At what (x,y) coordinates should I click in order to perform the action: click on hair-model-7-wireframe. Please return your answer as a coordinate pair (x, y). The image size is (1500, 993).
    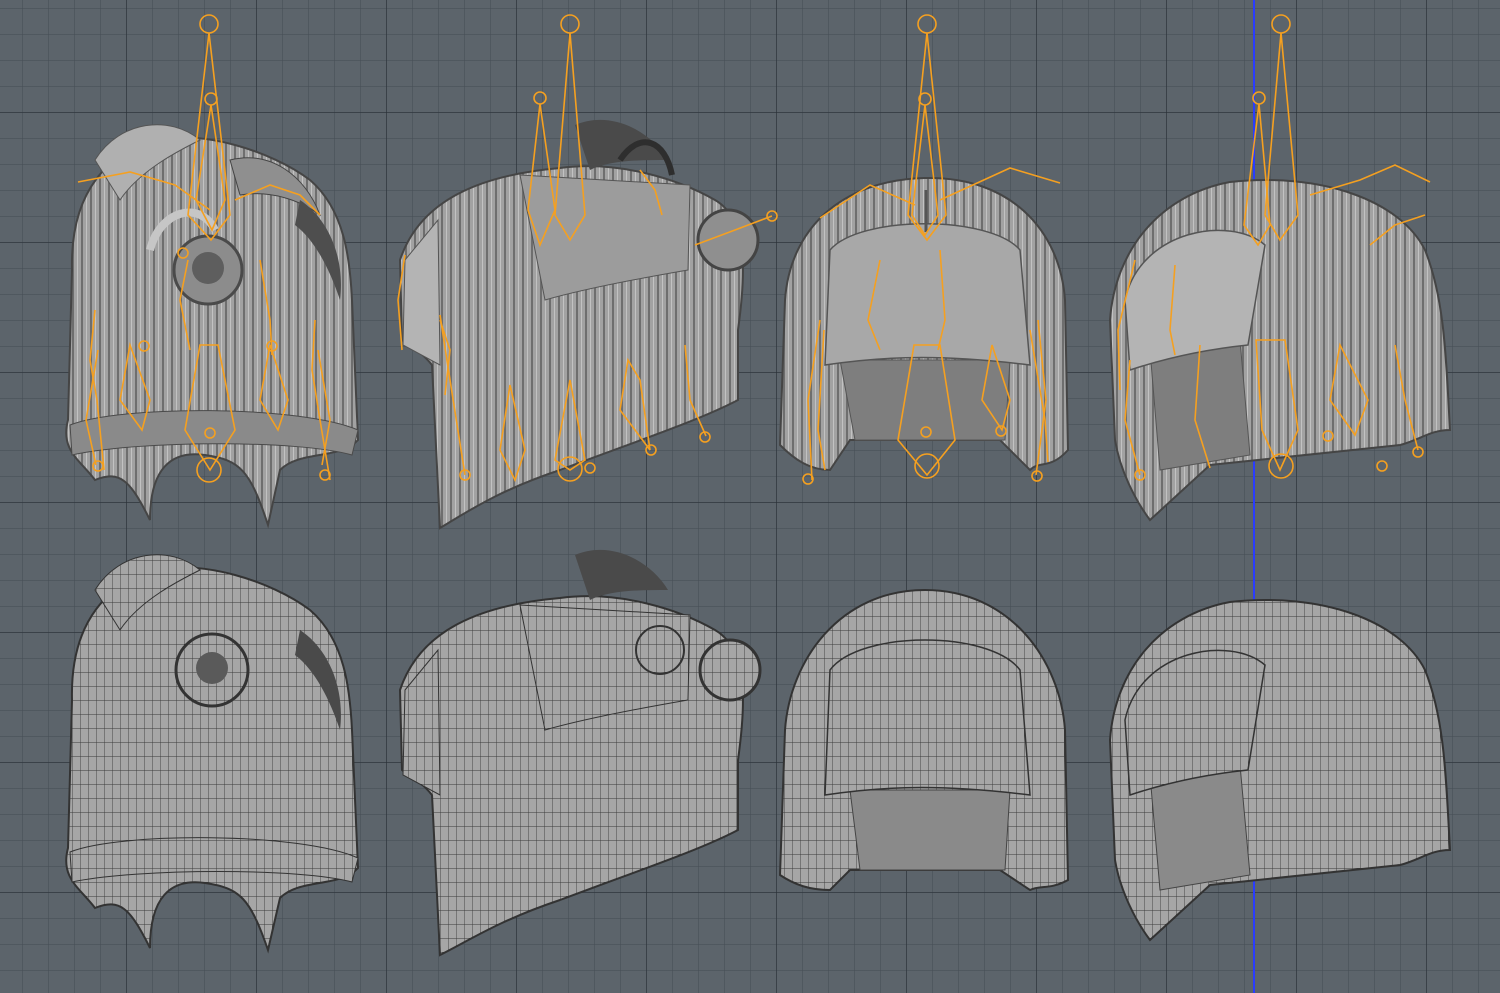
    Looking at the image, I should click on (924, 740).